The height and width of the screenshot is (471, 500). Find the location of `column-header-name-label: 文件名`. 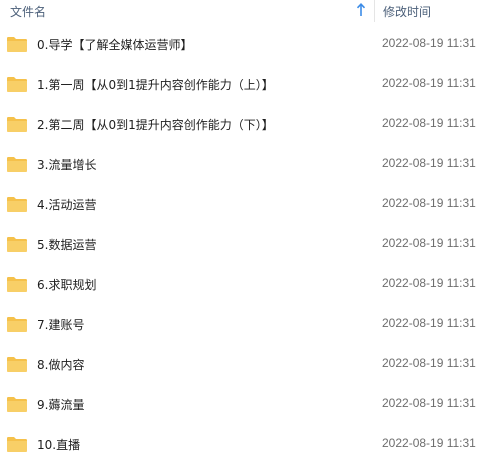

column-header-name-label: 文件名 is located at coordinates (28, 12).